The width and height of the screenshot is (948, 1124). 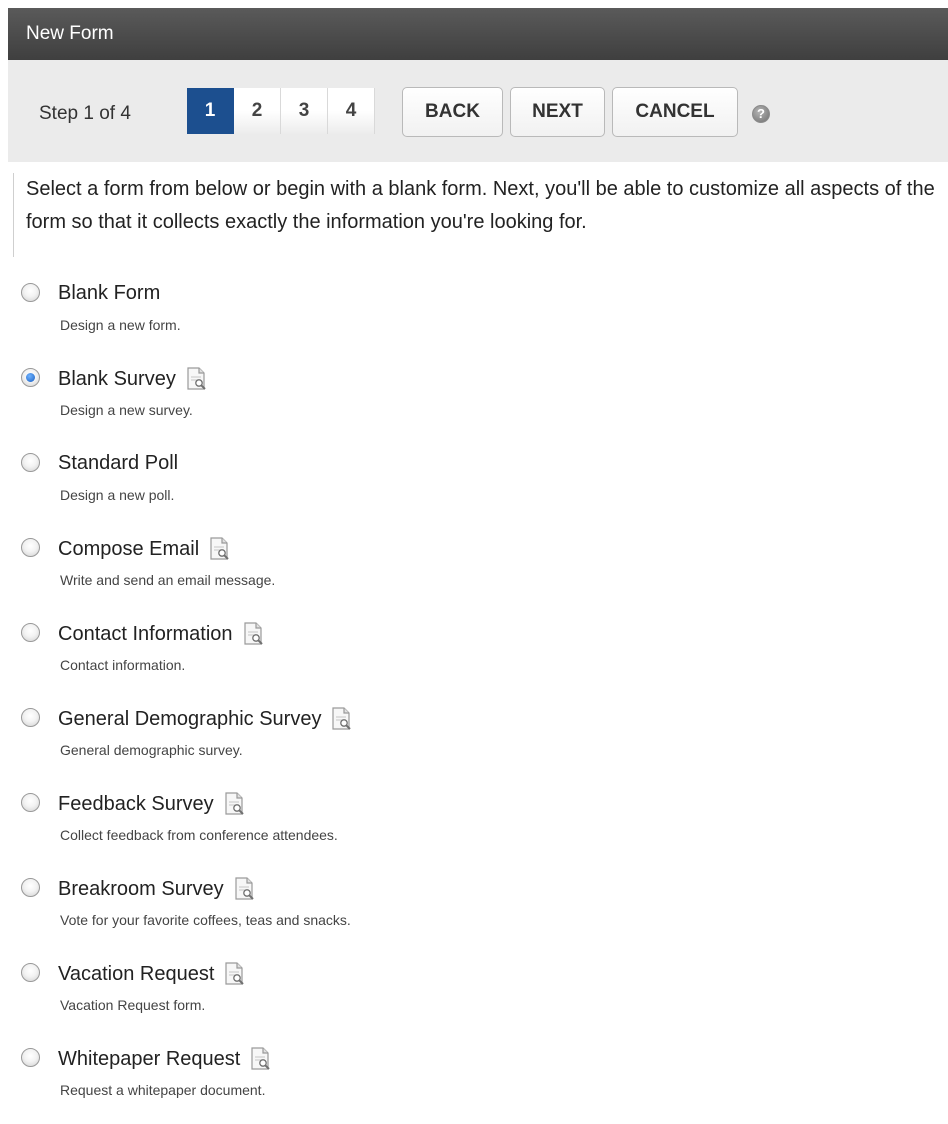 I want to click on template-description: Write and send an email message., so click(x=168, y=580).